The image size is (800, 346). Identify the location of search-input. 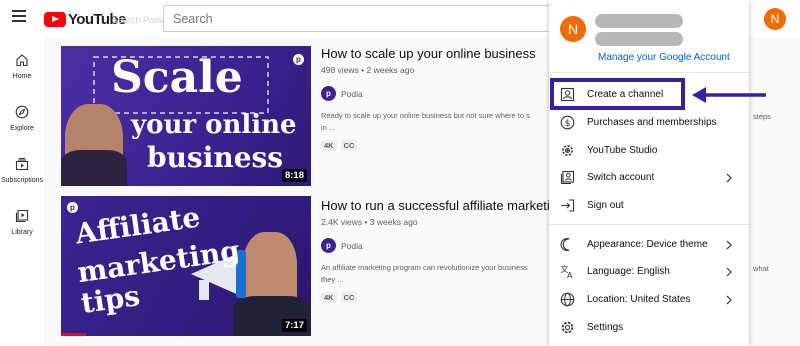
(363, 18).